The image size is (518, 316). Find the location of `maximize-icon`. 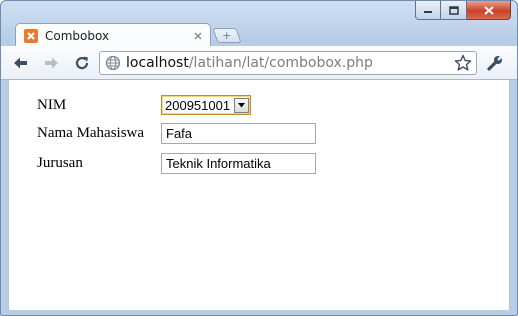

maximize-icon is located at coordinates (453, 10).